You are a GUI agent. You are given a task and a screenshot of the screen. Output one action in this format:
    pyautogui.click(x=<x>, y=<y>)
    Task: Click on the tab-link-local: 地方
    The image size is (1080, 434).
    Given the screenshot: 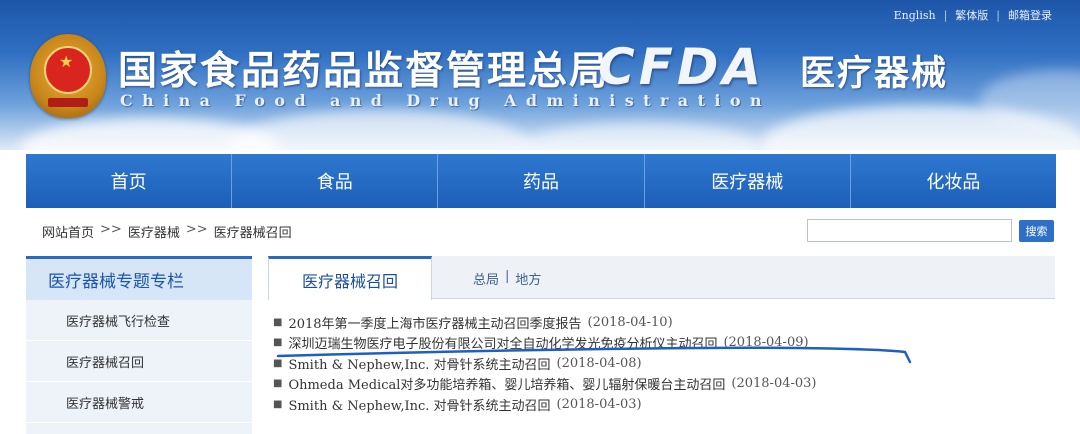 What is the action you would take?
    pyautogui.click(x=528, y=278)
    